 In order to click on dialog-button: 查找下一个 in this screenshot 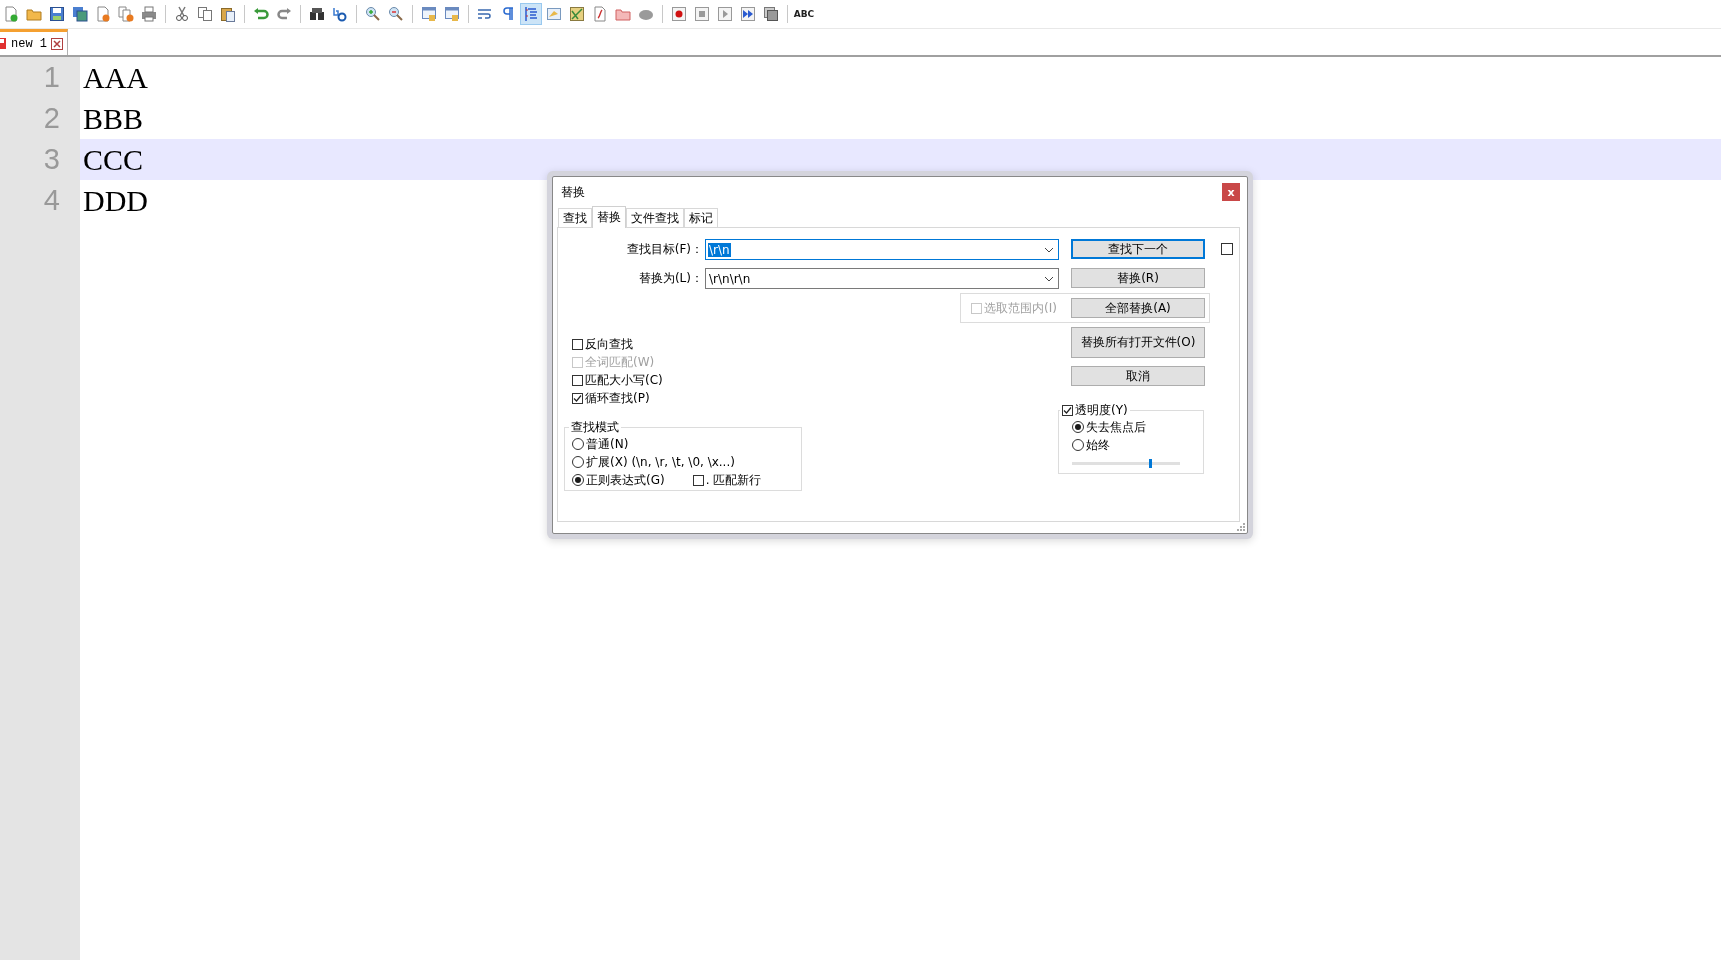, I will do `click(1138, 249)`.